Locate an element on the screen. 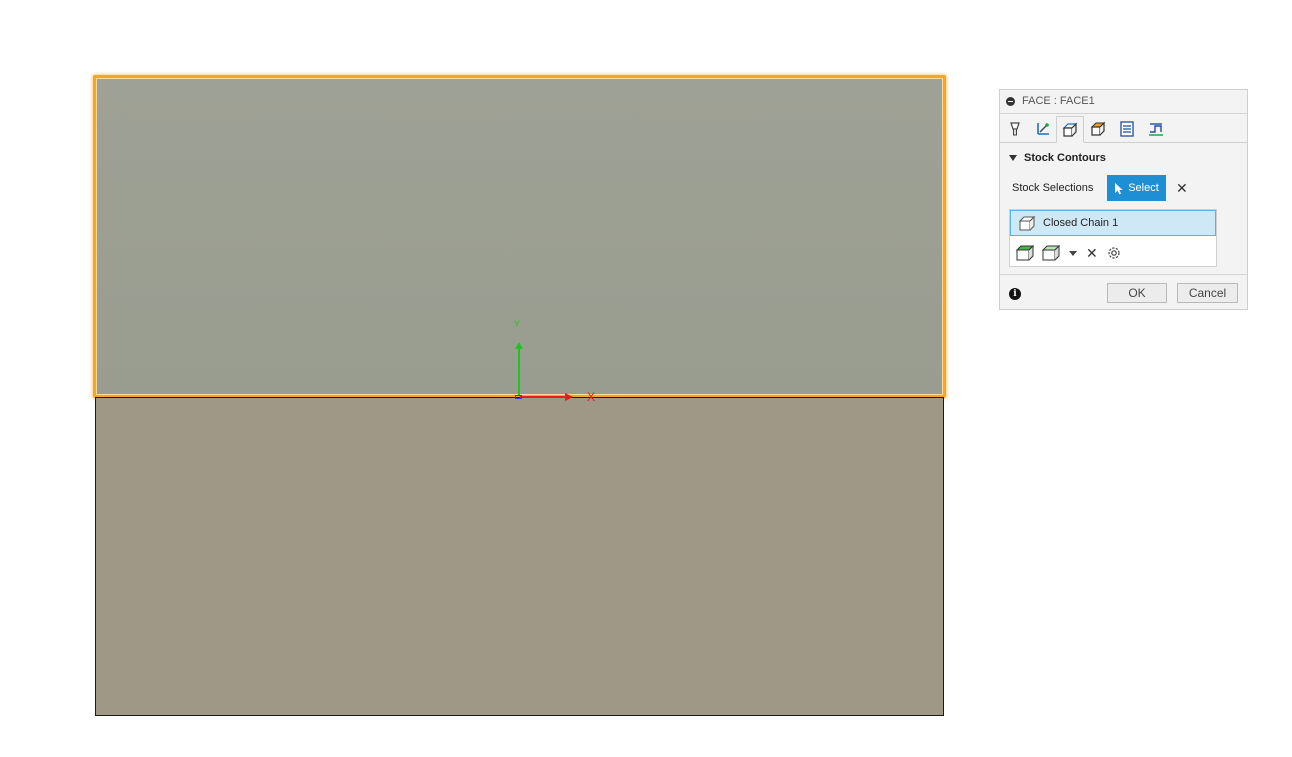 The image size is (1292, 757). linking-icon is located at coordinates (1127, 129).